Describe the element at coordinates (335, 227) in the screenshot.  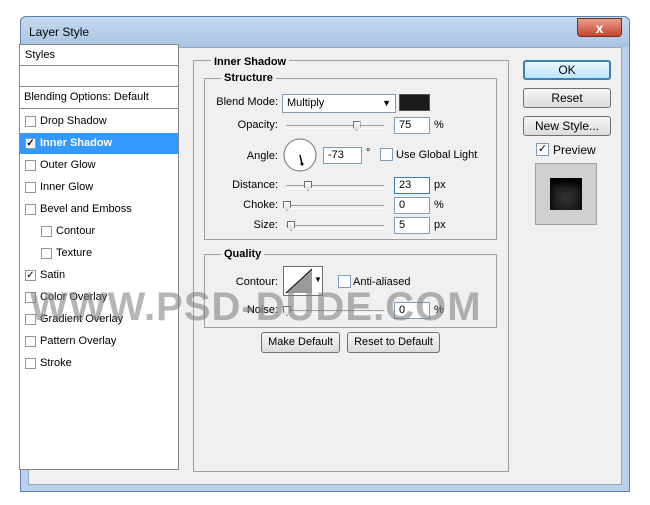
I see `size-slider` at that location.